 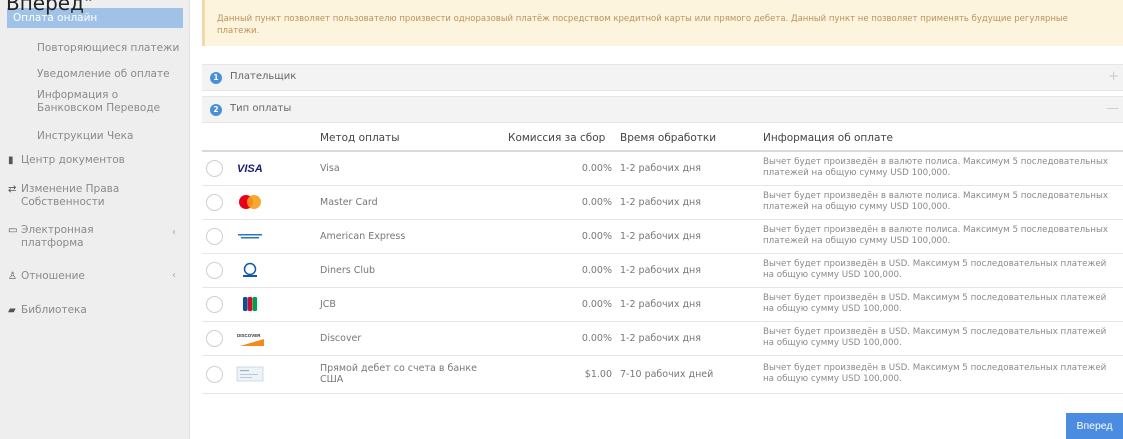 What do you see at coordinates (54, 310) in the screenshot?
I see `sidebar-item-label: Библиотека` at bounding box center [54, 310].